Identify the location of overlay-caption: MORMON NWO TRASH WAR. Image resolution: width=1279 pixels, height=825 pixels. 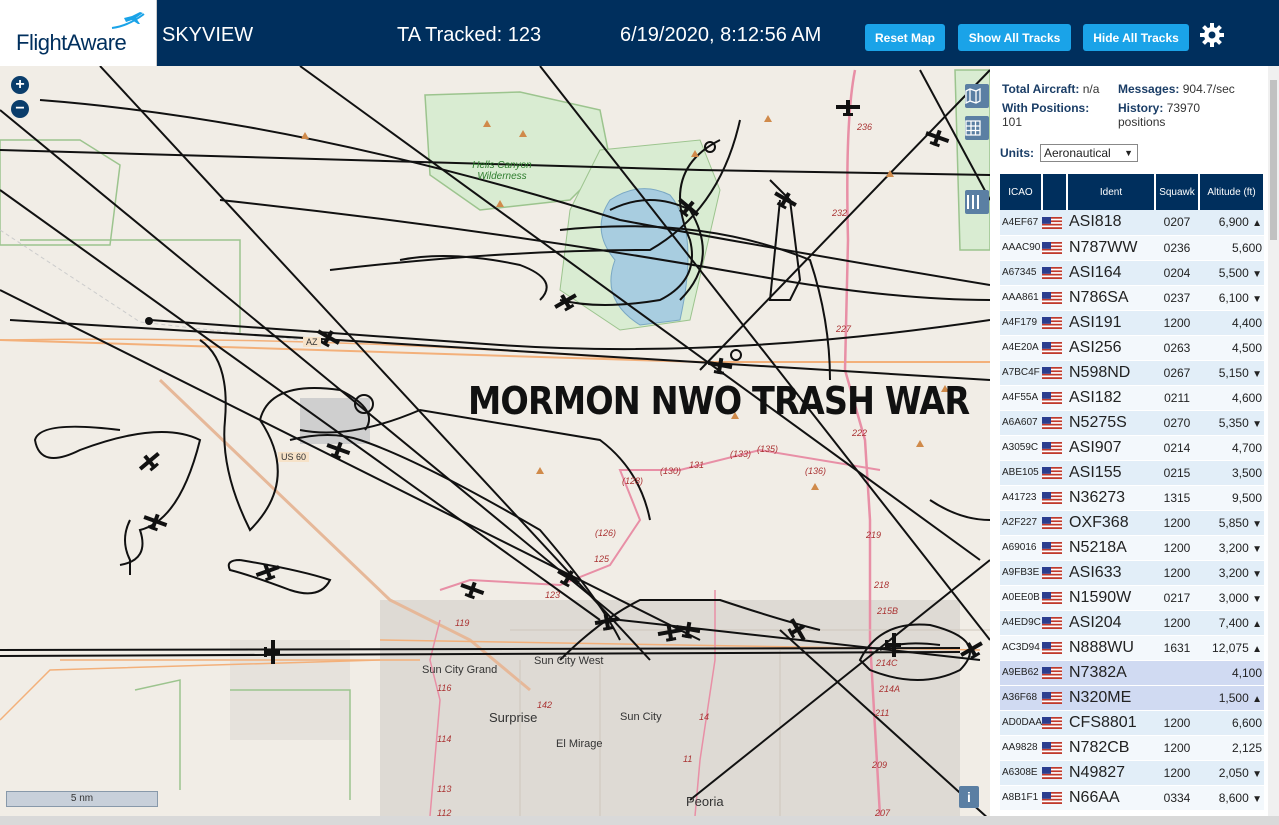
(719, 401).